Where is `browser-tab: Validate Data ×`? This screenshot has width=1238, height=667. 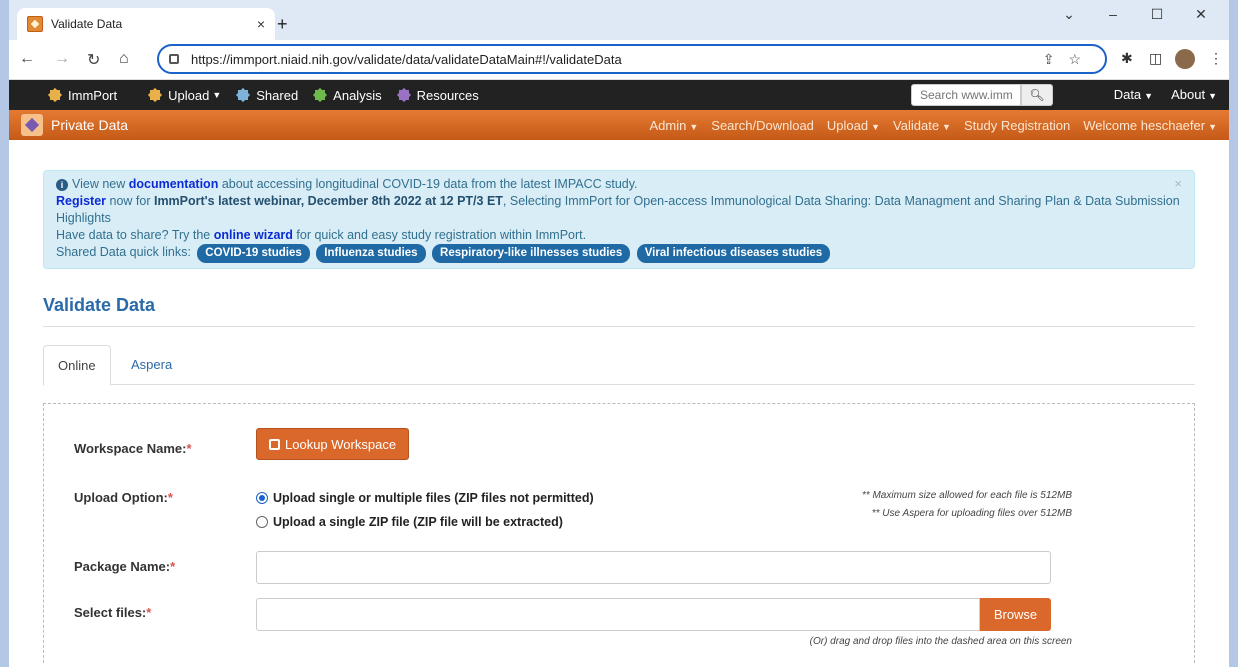
browser-tab: Validate Data × is located at coordinates (146, 24).